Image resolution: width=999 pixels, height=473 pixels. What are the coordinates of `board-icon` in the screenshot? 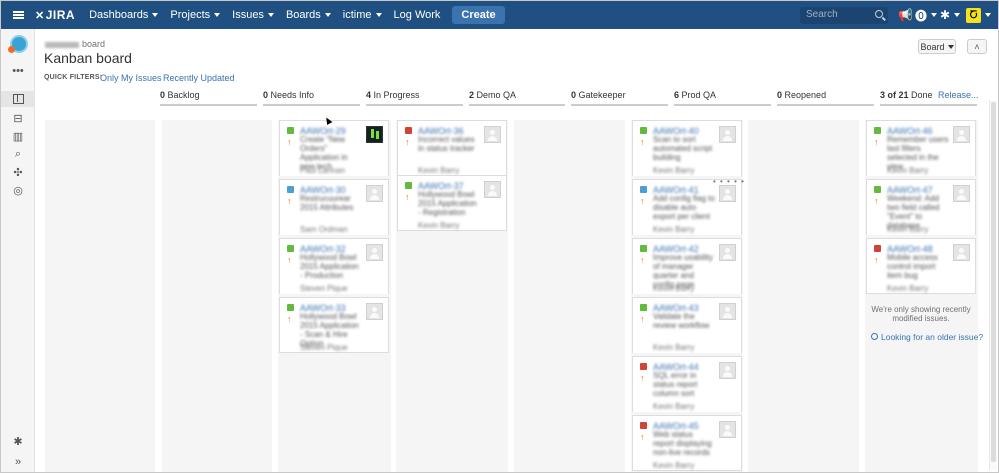 It's located at (18, 99).